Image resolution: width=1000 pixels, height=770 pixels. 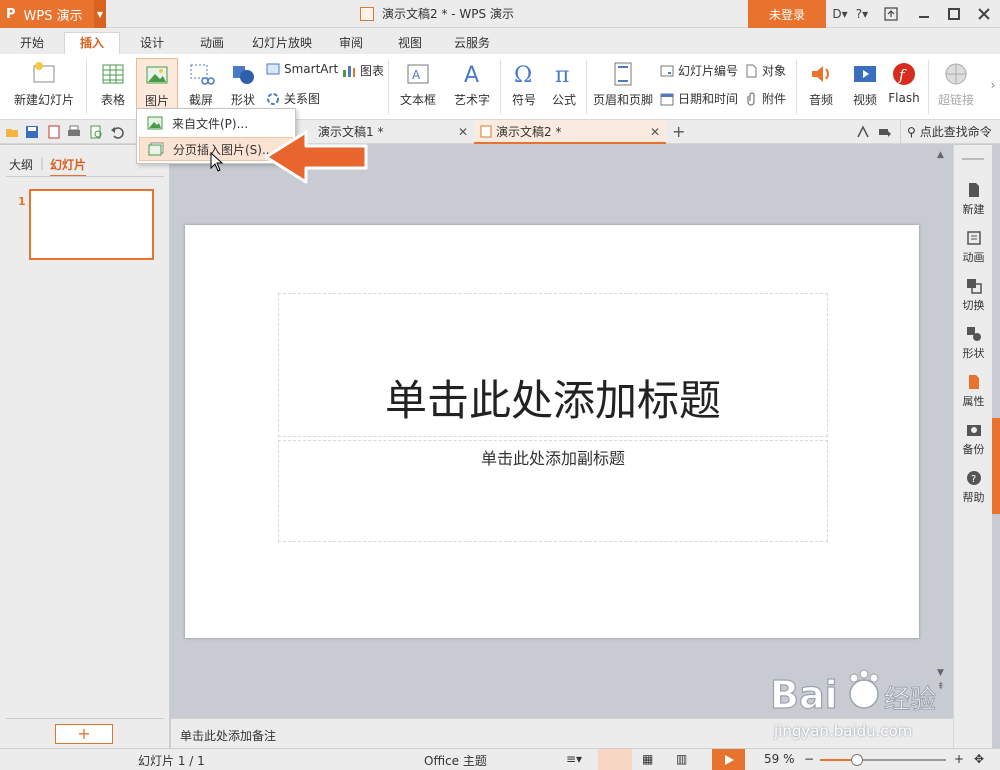 What do you see at coordinates (32, 43) in the screenshot?
I see `tab-home: 开始` at bounding box center [32, 43].